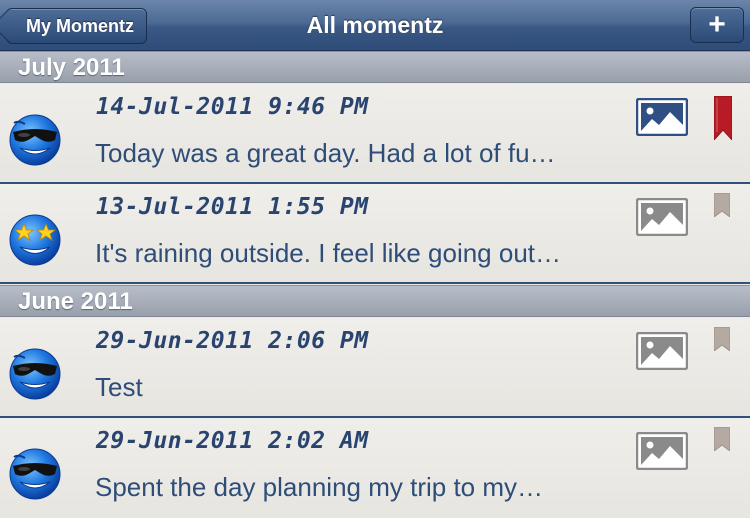 This screenshot has width=750, height=518. Describe the element at coordinates (232, 341) in the screenshot. I see `moment-date: 29-Jun-2011 2:06 PM` at that location.